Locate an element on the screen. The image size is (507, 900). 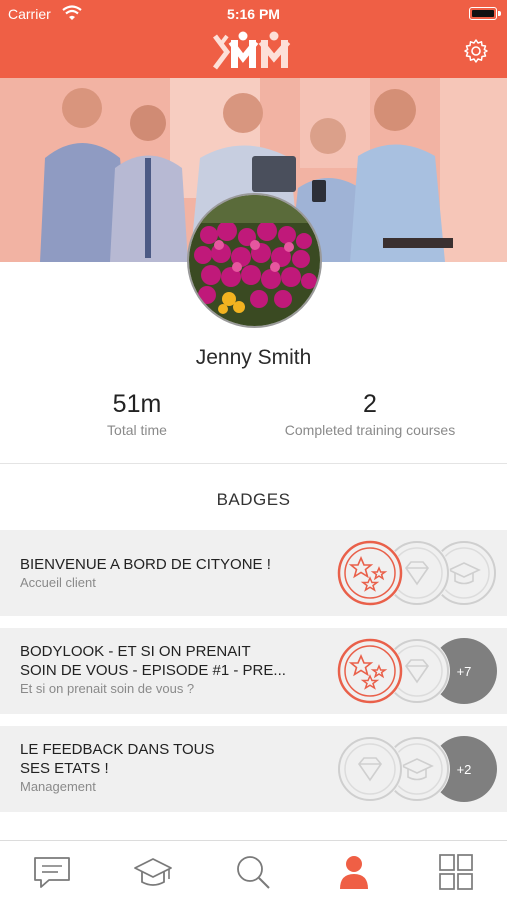
profile-icon is located at coordinates (354, 872).